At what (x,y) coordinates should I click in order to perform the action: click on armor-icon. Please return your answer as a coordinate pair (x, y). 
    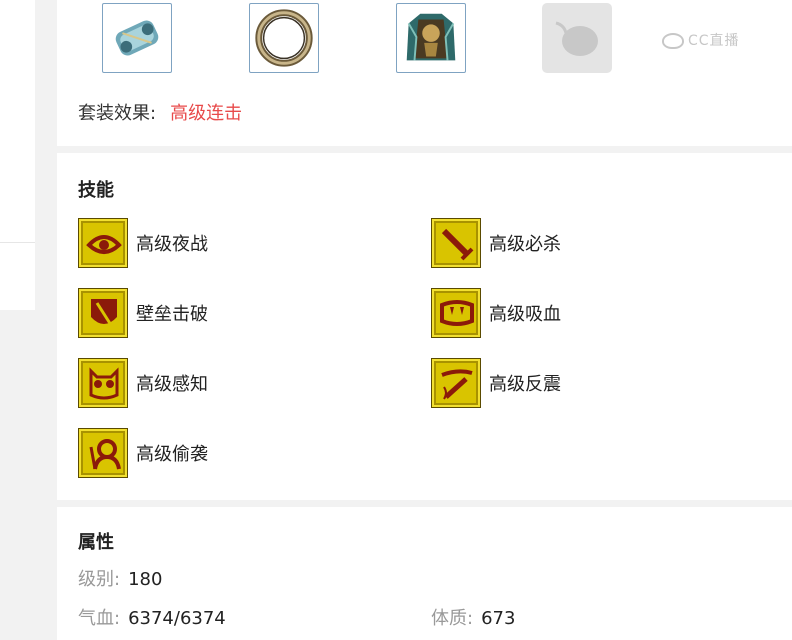
    Looking at the image, I should click on (431, 37).